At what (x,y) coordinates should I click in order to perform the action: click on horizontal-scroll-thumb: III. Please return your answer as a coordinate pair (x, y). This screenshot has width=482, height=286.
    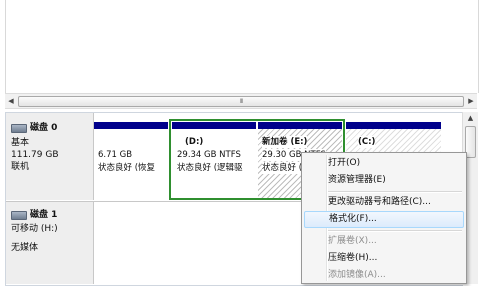
    Looking at the image, I should click on (241, 101).